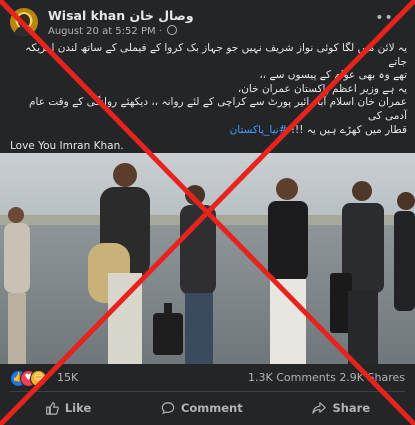 This screenshot has height=425, width=415. I want to click on post-timestamp: August 20 at 5:52 PM, so click(102, 31).